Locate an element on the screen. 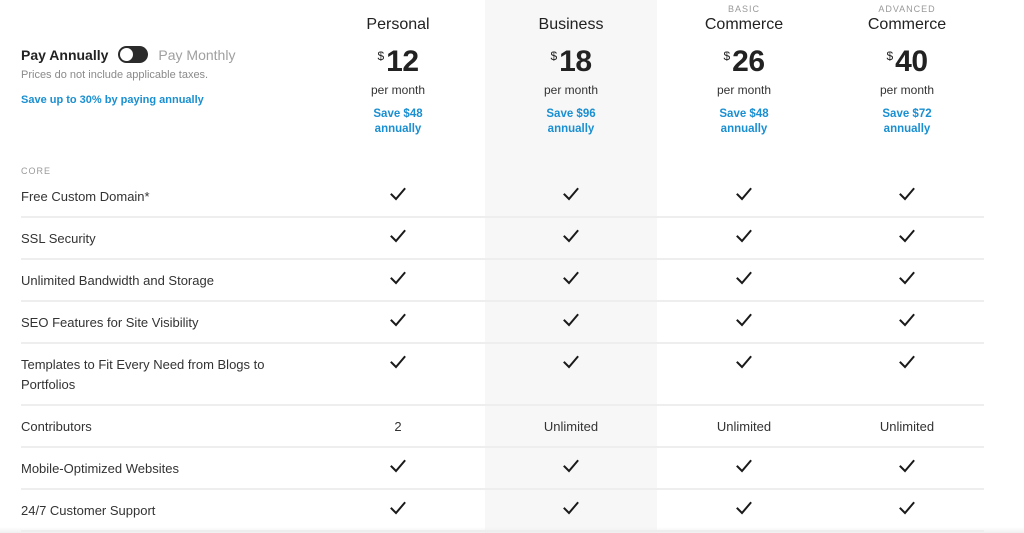 Image resolution: width=1024 pixels, height=533 pixels. plan-price: $ 12 is located at coordinates (398, 62).